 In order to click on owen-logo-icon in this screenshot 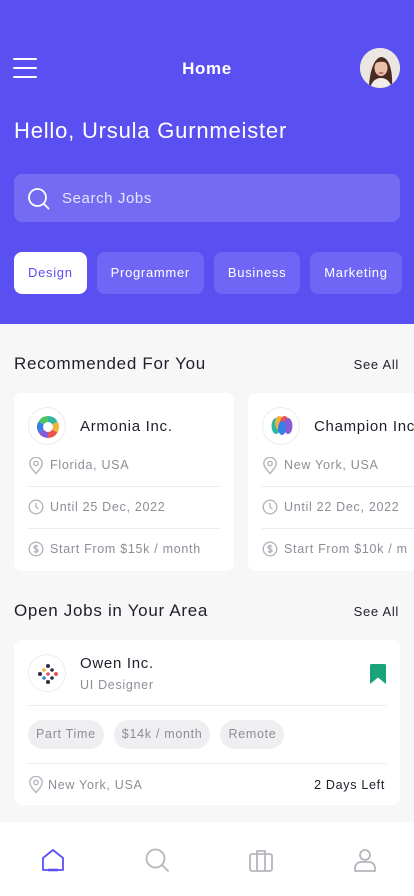, I will do `click(47, 673)`.